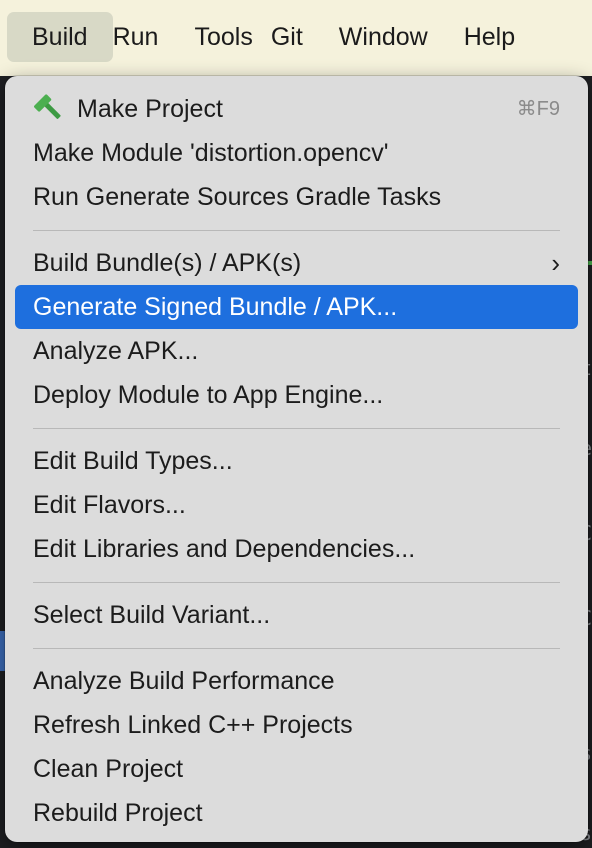  I want to click on menu-item-label: Make Project, so click(150, 109).